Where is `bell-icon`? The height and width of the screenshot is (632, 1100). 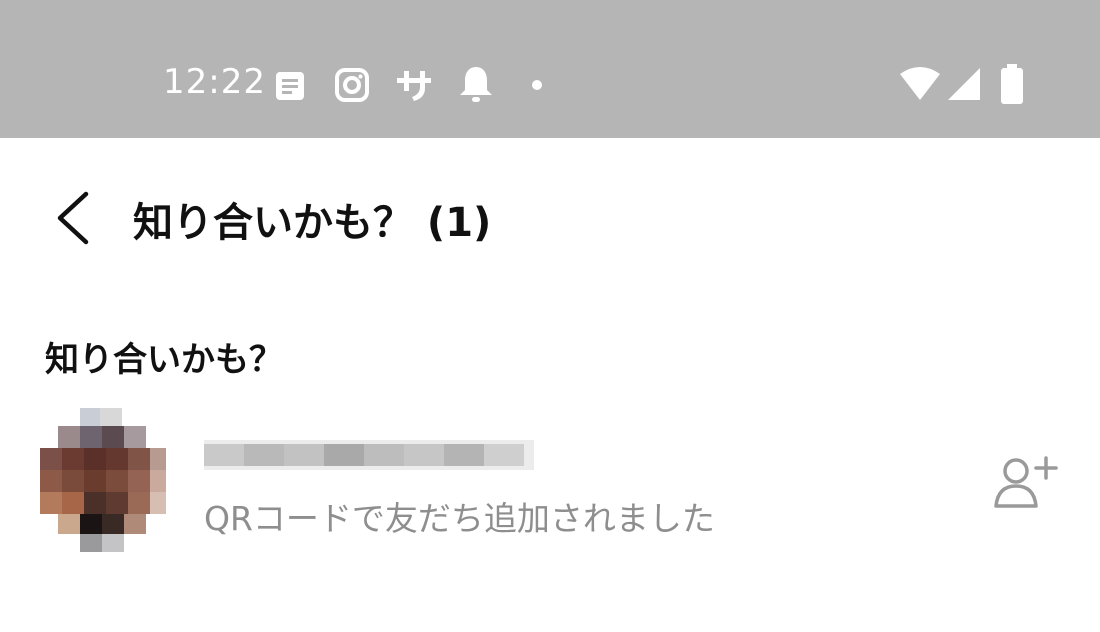 bell-icon is located at coordinates (476, 84).